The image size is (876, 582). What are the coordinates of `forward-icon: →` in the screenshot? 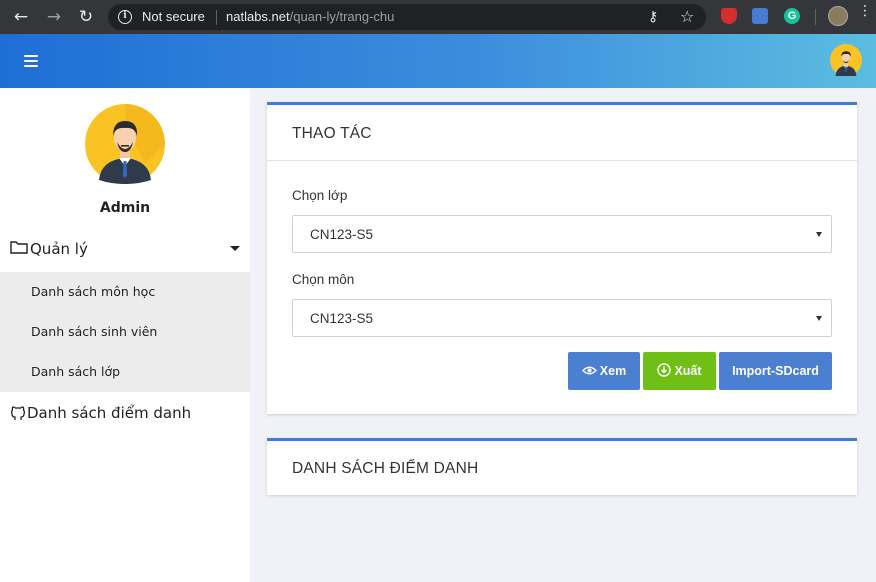 It's located at (54, 17).